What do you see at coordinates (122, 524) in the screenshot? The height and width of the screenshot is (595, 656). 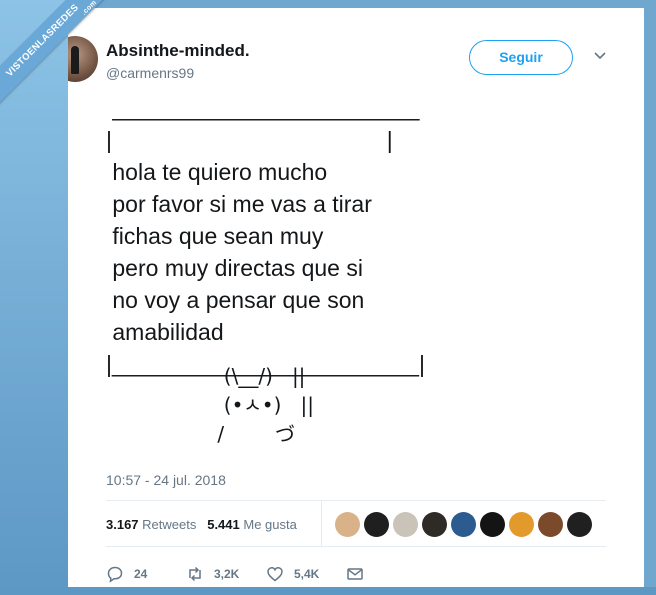 I see `retweets-count: 3.167` at bounding box center [122, 524].